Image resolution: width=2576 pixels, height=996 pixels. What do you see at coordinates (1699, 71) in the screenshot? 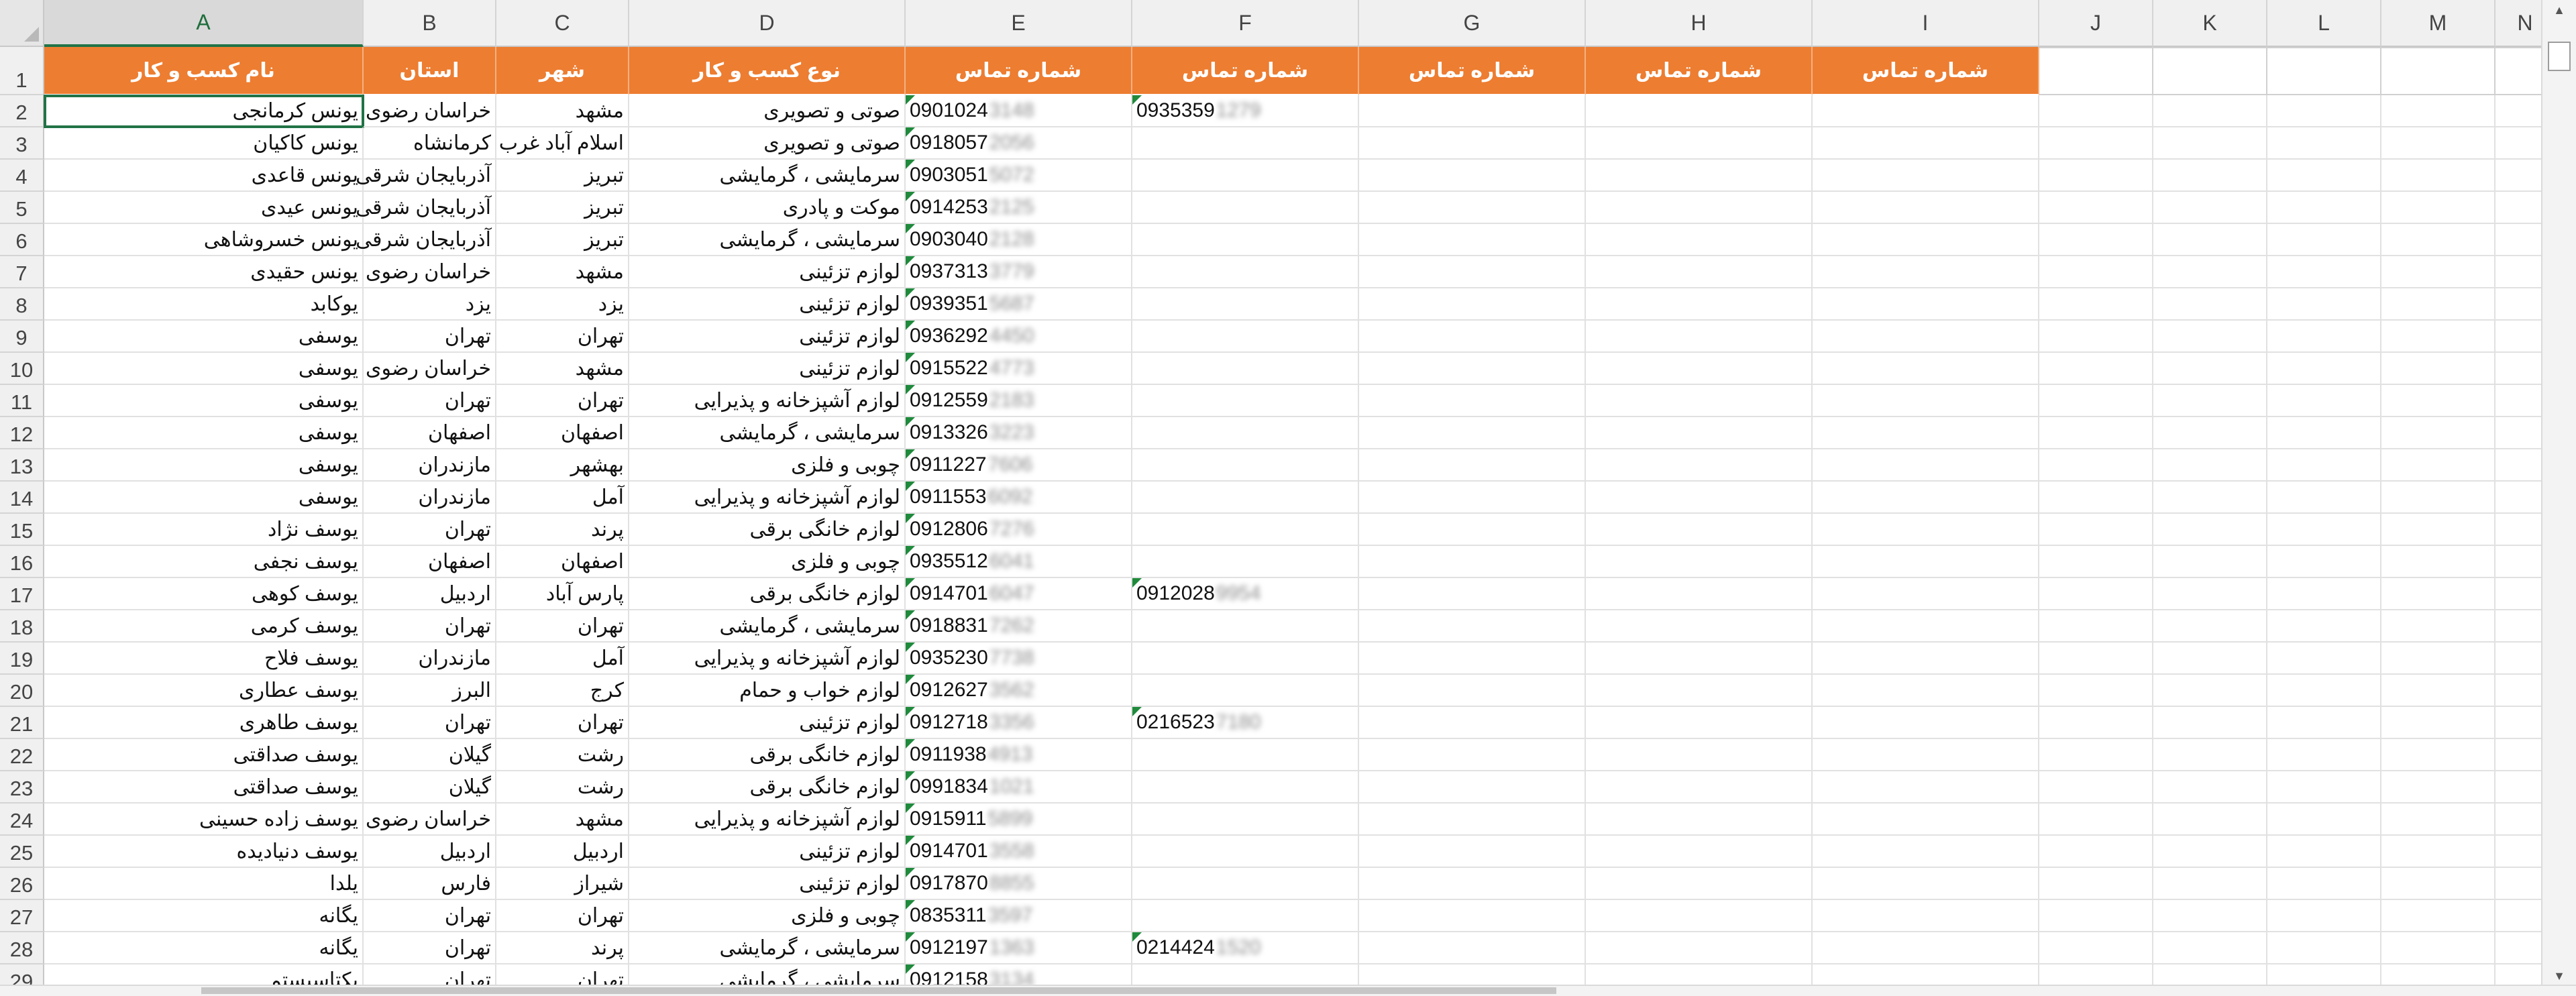
I see `header-cell-h: شماره تماس` at bounding box center [1699, 71].